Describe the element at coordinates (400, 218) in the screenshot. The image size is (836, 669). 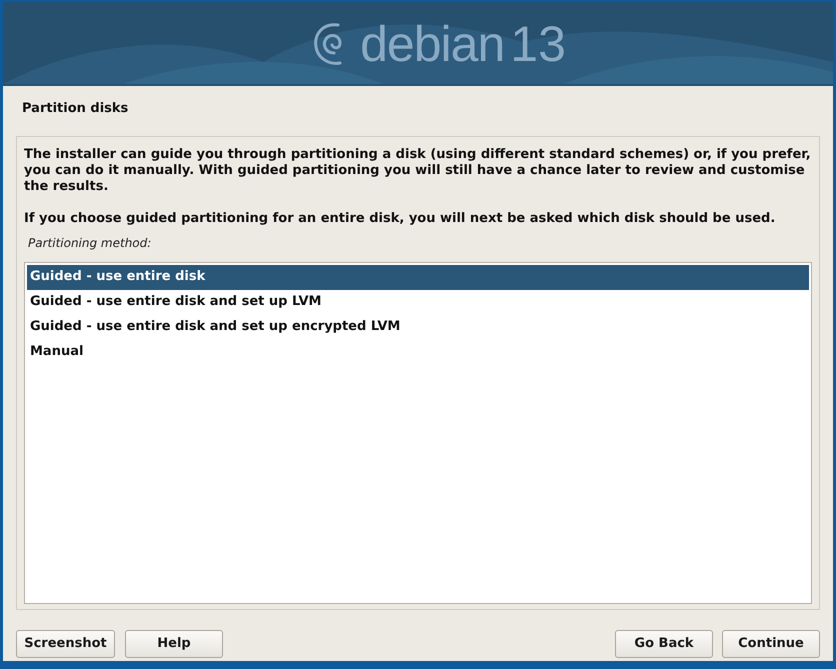
I see `instruction-text: If you choose guided partitioning for an entire disk, you will next be asked which disk should be used.` at that location.